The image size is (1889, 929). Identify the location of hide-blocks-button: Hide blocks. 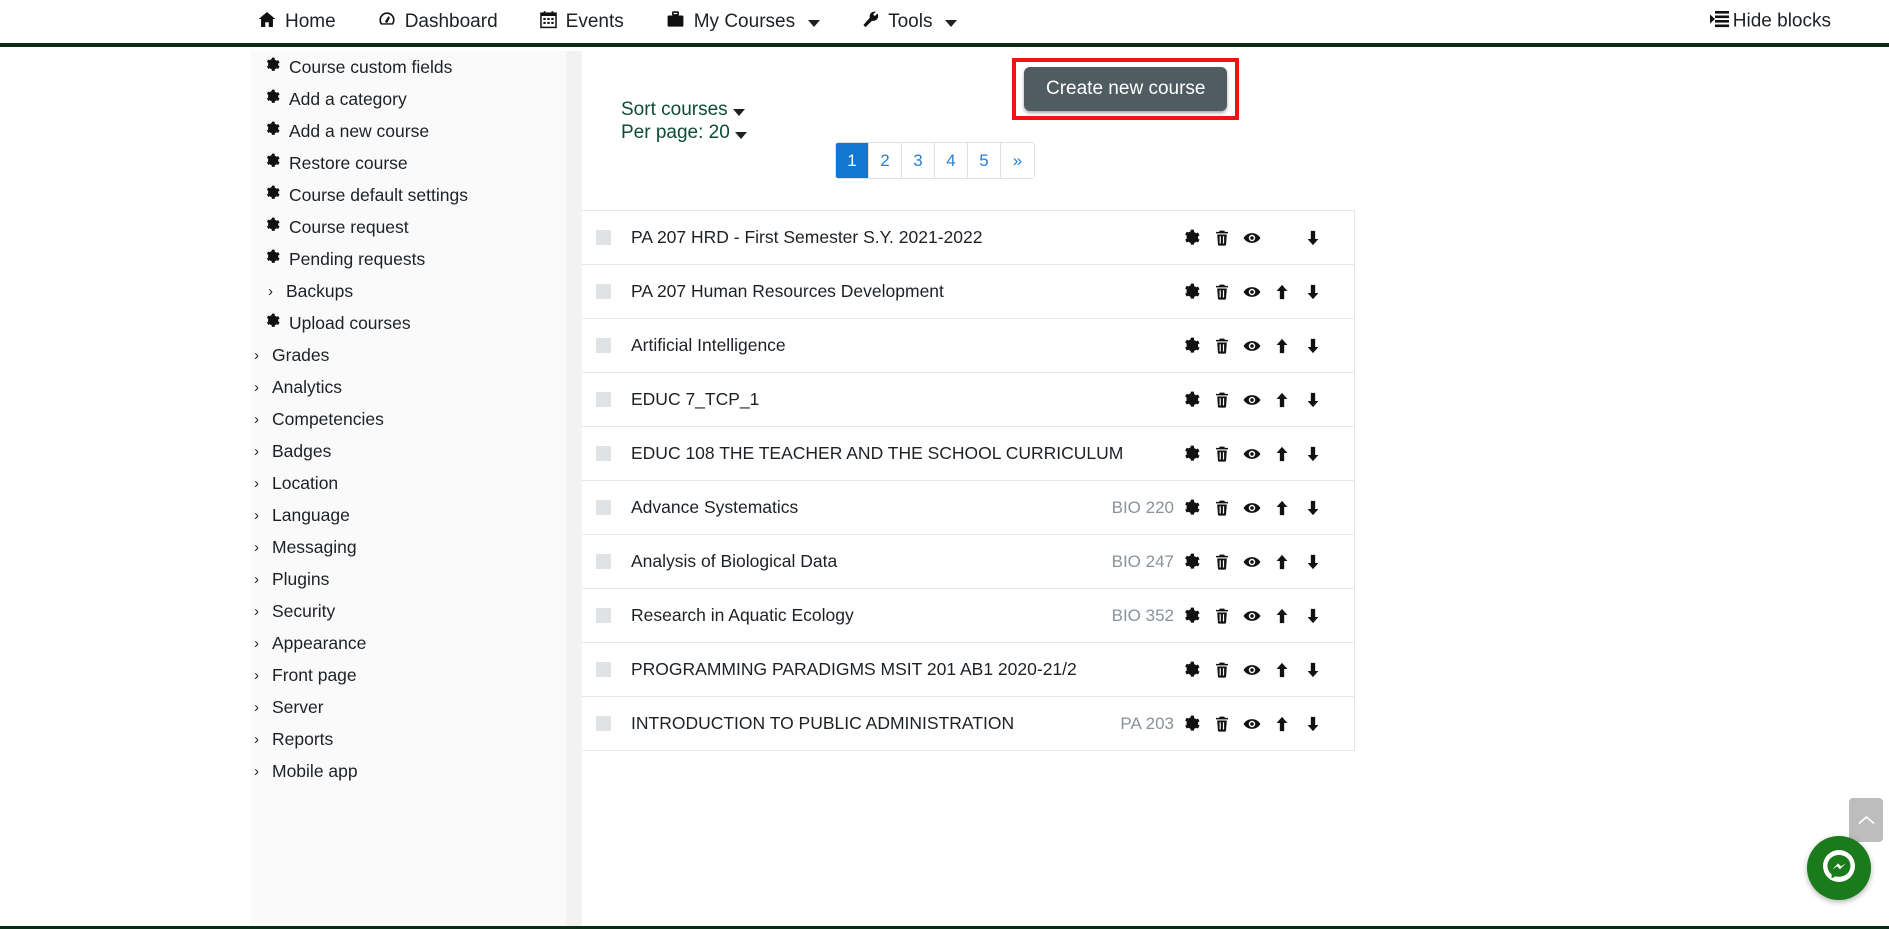
(1770, 21).